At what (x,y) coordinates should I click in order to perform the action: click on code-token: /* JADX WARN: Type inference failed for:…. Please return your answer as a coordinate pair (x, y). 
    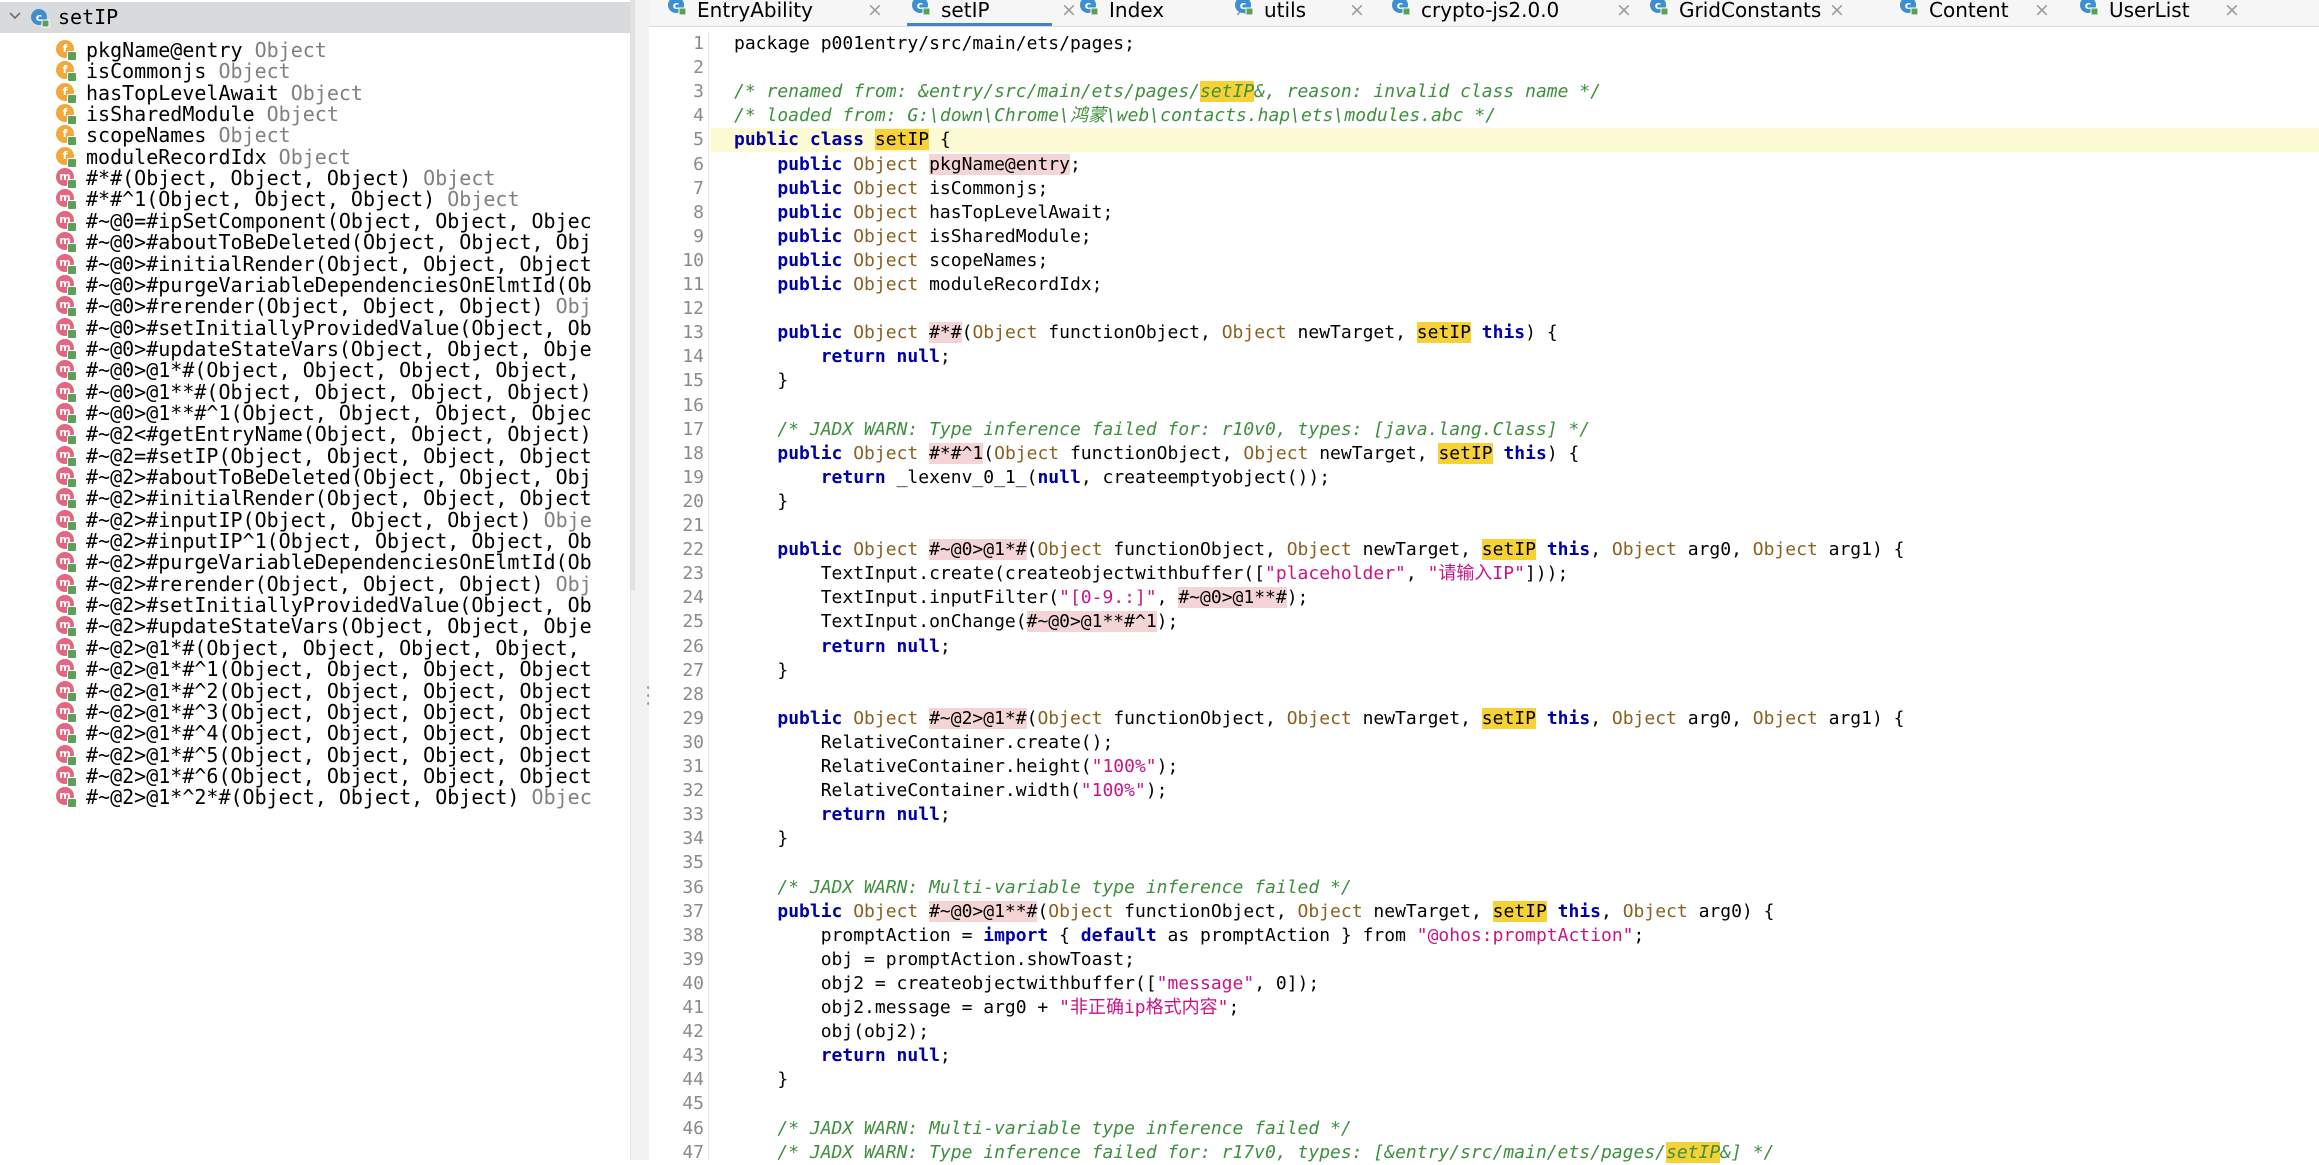
    Looking at the image, I should click on (1184, 429).